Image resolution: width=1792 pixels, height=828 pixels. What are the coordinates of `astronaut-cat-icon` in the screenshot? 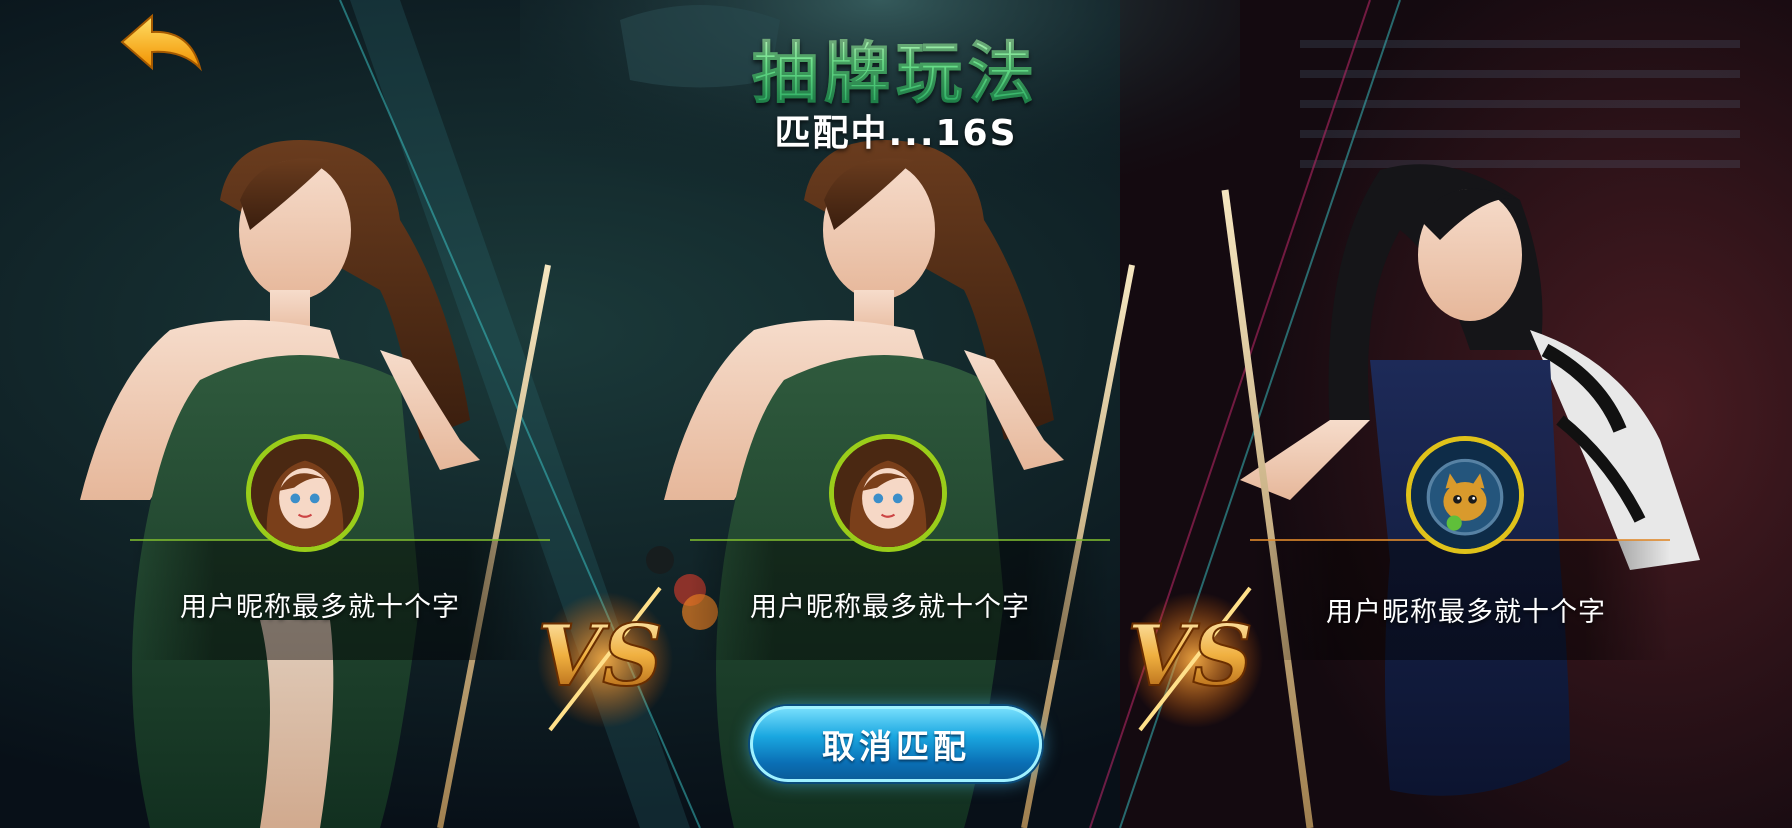 It's located at (1465, 495).